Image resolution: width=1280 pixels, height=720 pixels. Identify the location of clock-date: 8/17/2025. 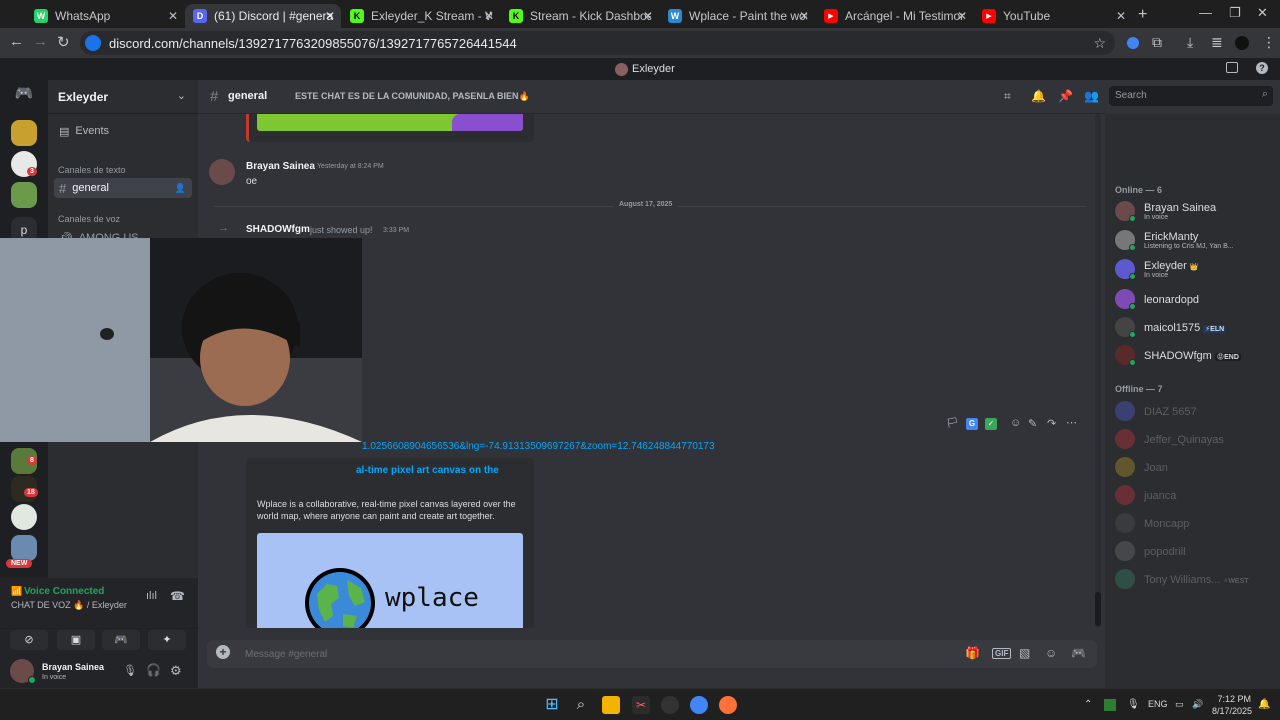
(1232, 711).